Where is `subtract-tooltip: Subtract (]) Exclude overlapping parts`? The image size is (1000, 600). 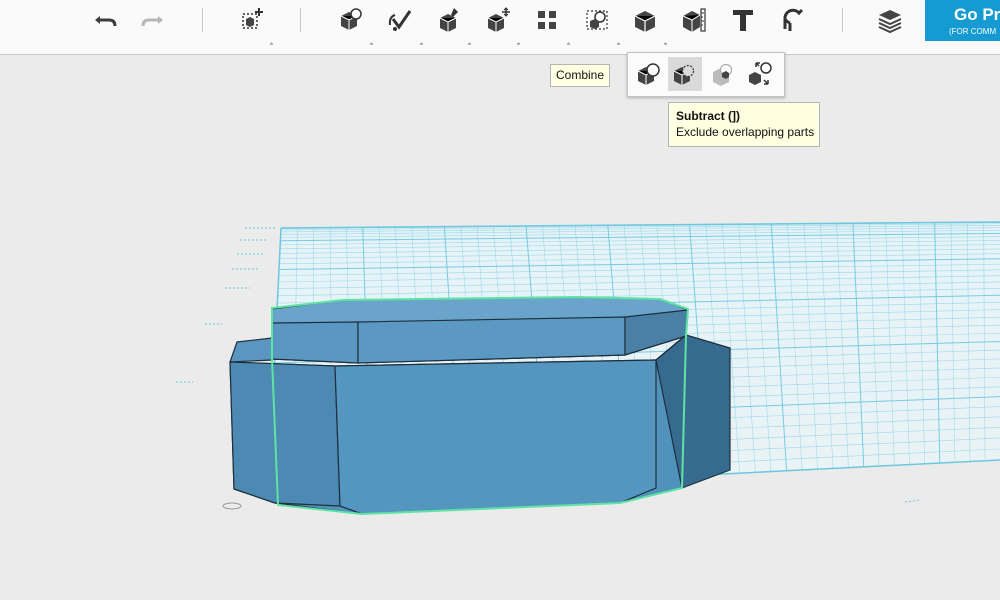
subtract-tooltip: Subtract (]) Exclude overlapping parts is located at coordinates (744, 124).